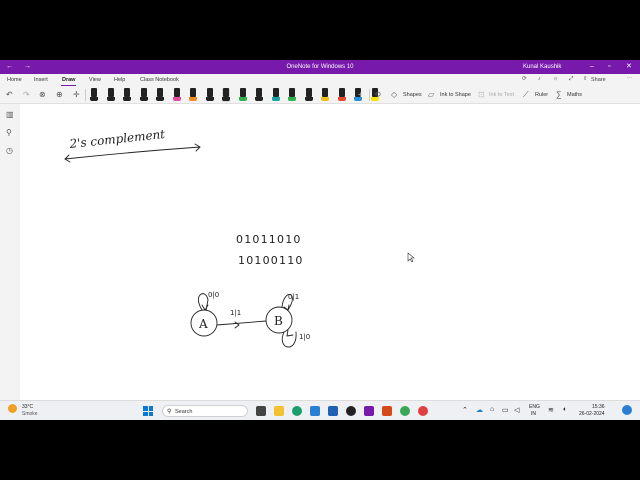  What do you see at coordinates (541, 95) in the screenshot?
I see `ruler-button: Ruler` at bounding box center [541, 95].